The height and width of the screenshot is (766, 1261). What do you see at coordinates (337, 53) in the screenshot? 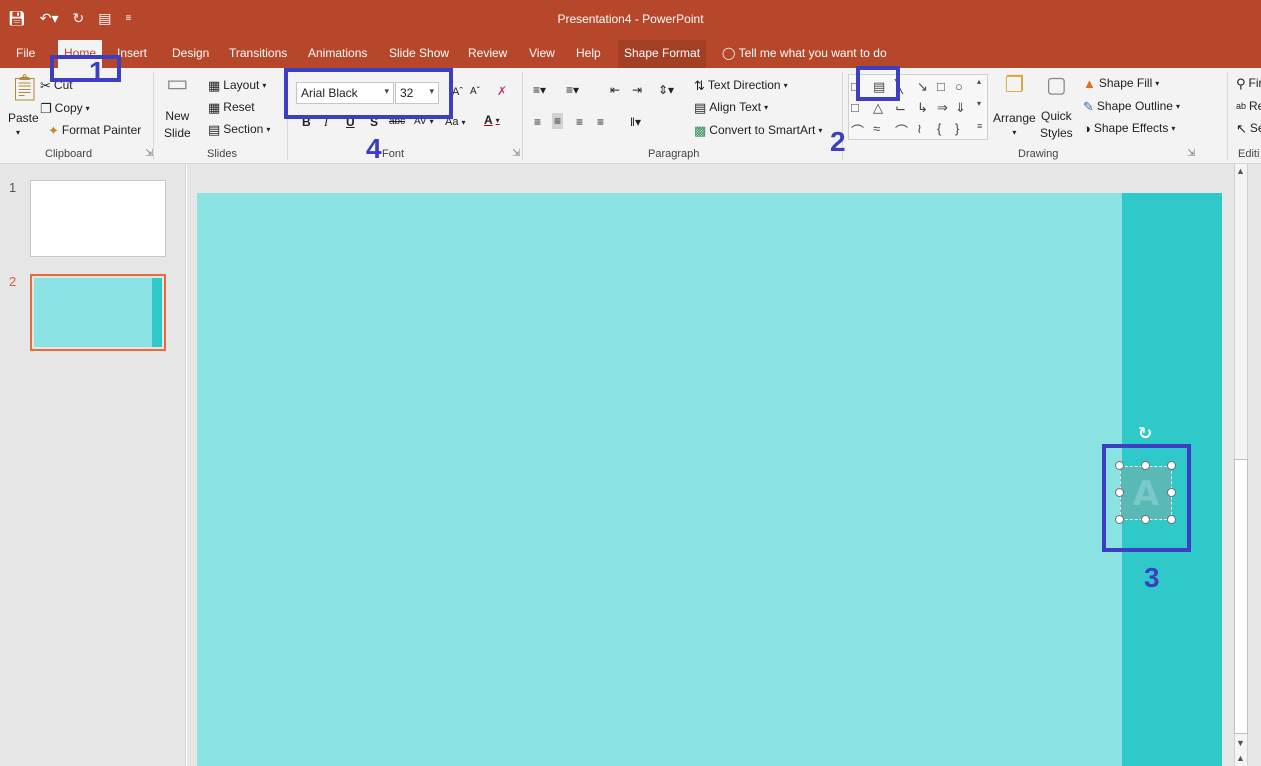
I see `tab-animations: Animations` at bounding box center [337, 53].